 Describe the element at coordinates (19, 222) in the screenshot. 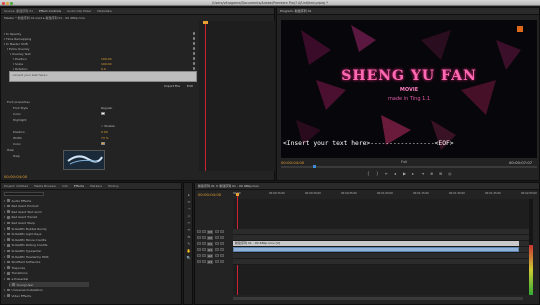

I see `effects-folder-item: Red Giant Warp` at that location.